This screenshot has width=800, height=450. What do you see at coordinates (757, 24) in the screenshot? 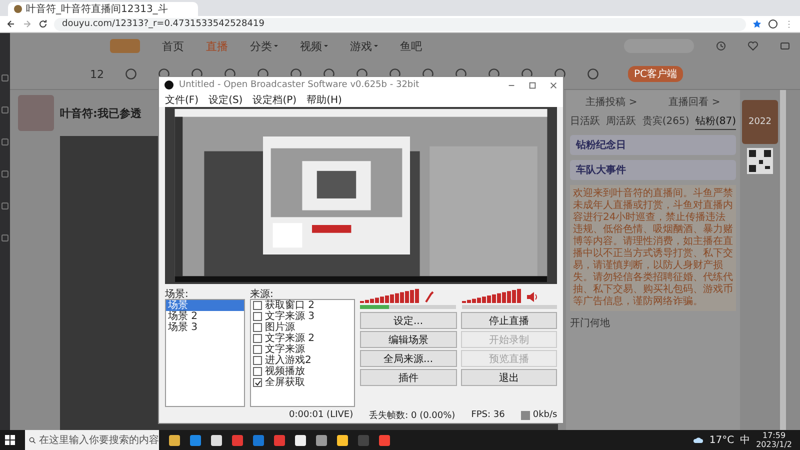
I see `star-icon` at bounding box center [757, 24].